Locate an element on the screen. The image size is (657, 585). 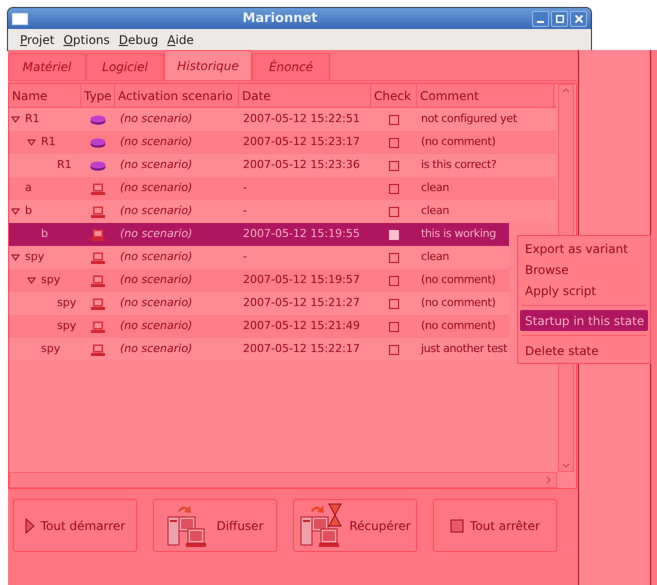
table-cell: just another test is located at coordinates (464, 349).